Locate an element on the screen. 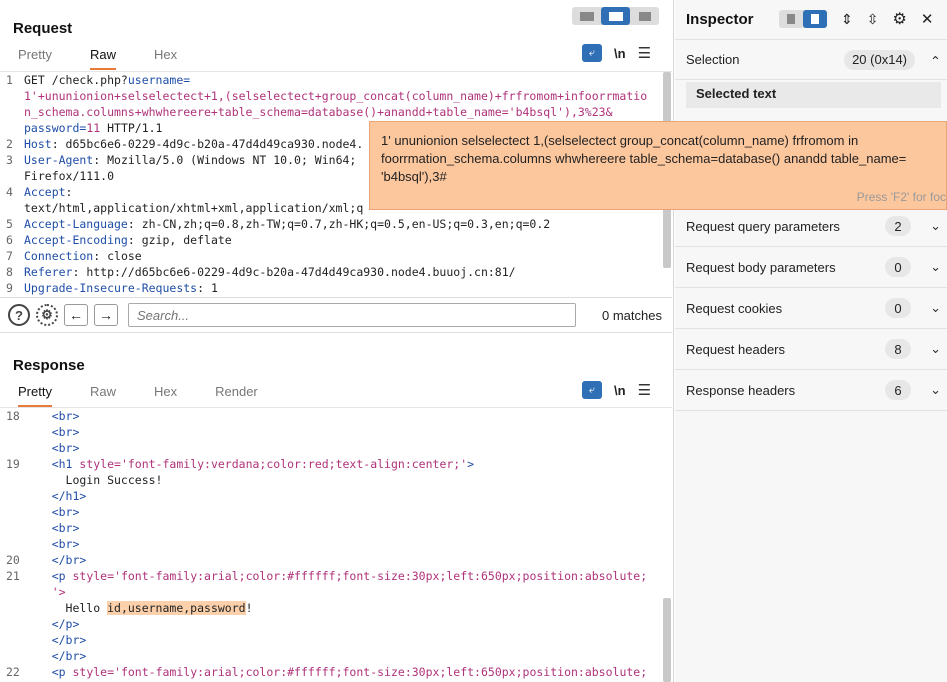 The image size is (947, 682). code-line: 7 Connection: close is located at coordinates (336, 256).